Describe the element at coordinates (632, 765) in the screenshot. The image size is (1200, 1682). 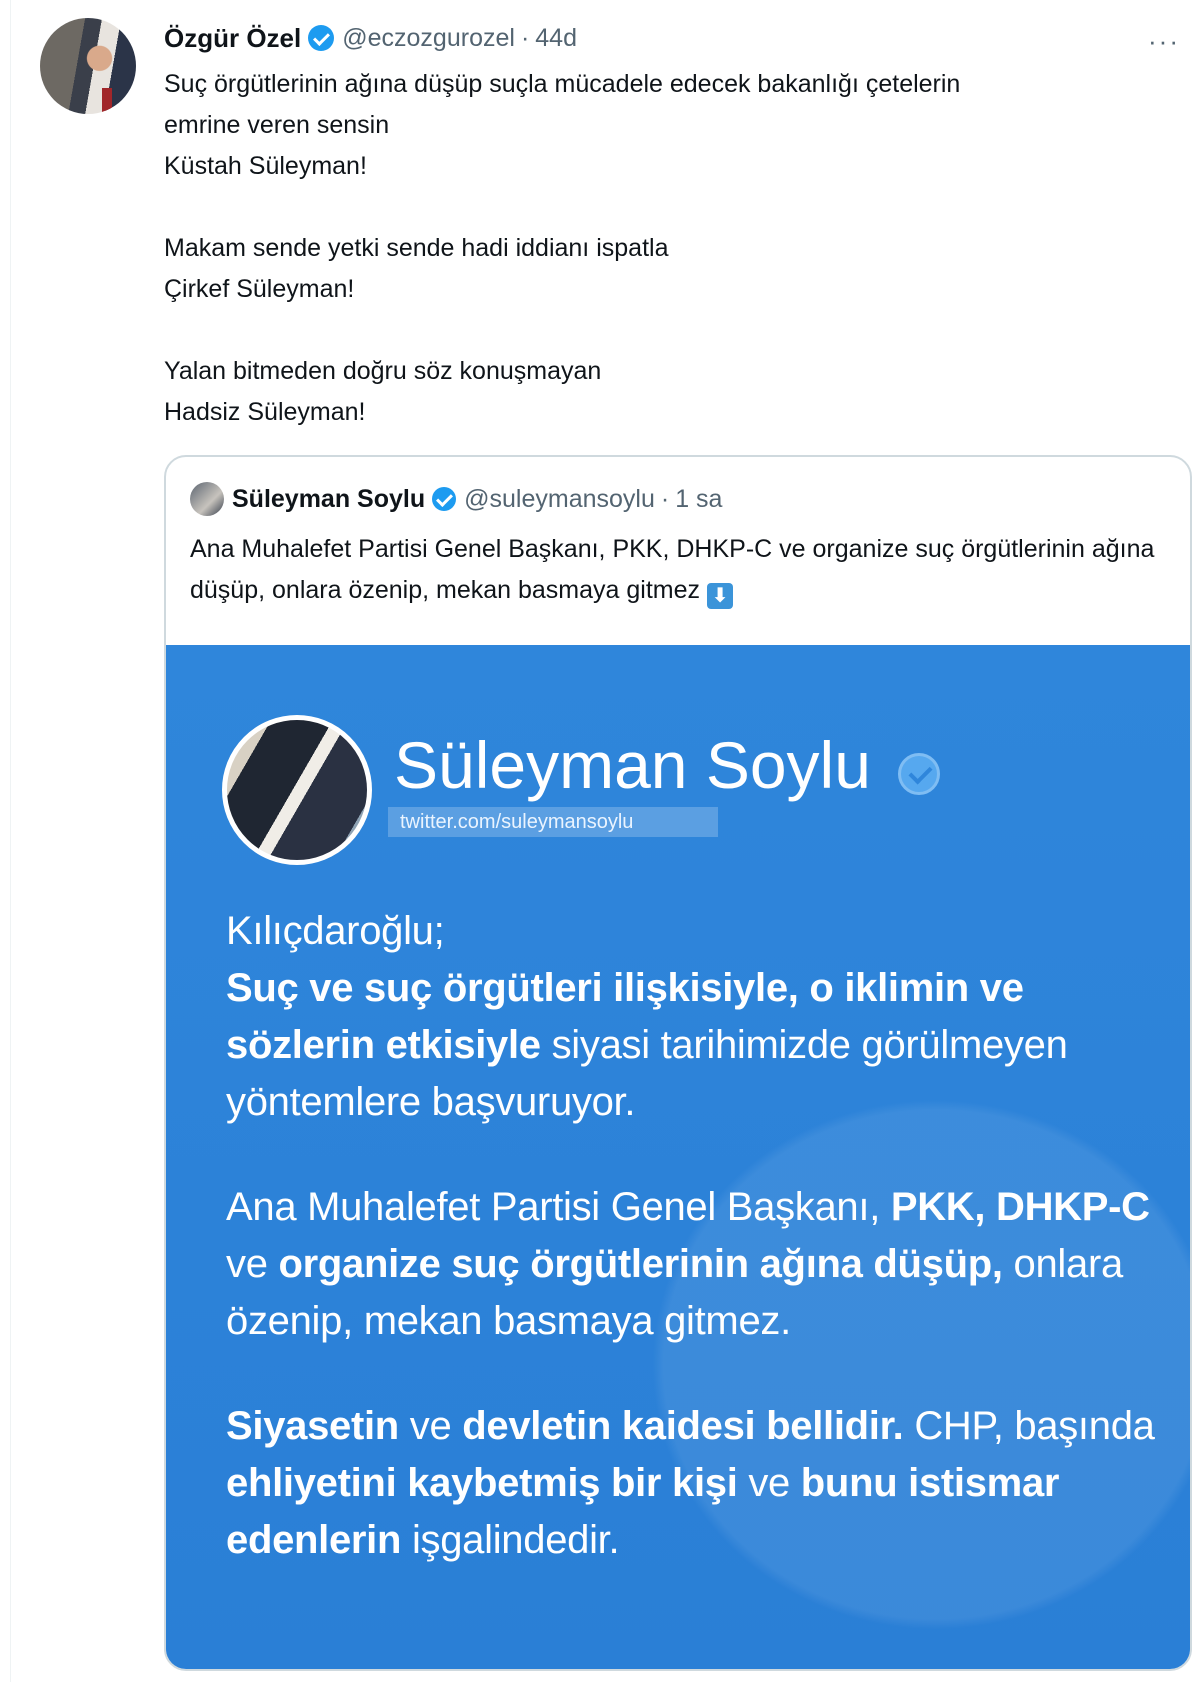
I see `image-profile-name: Süleyman Soylu` at that location.